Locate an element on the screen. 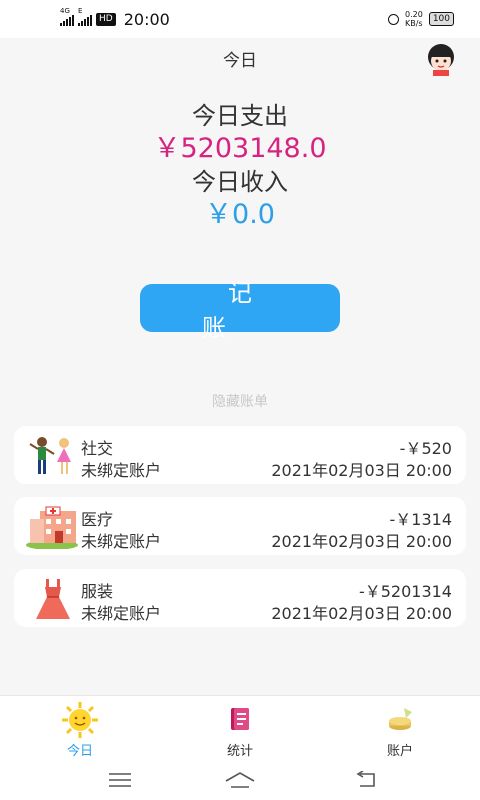 This screenshot has width=480, height=800. bill-category: 服装 is located at coordinates (97, 591).